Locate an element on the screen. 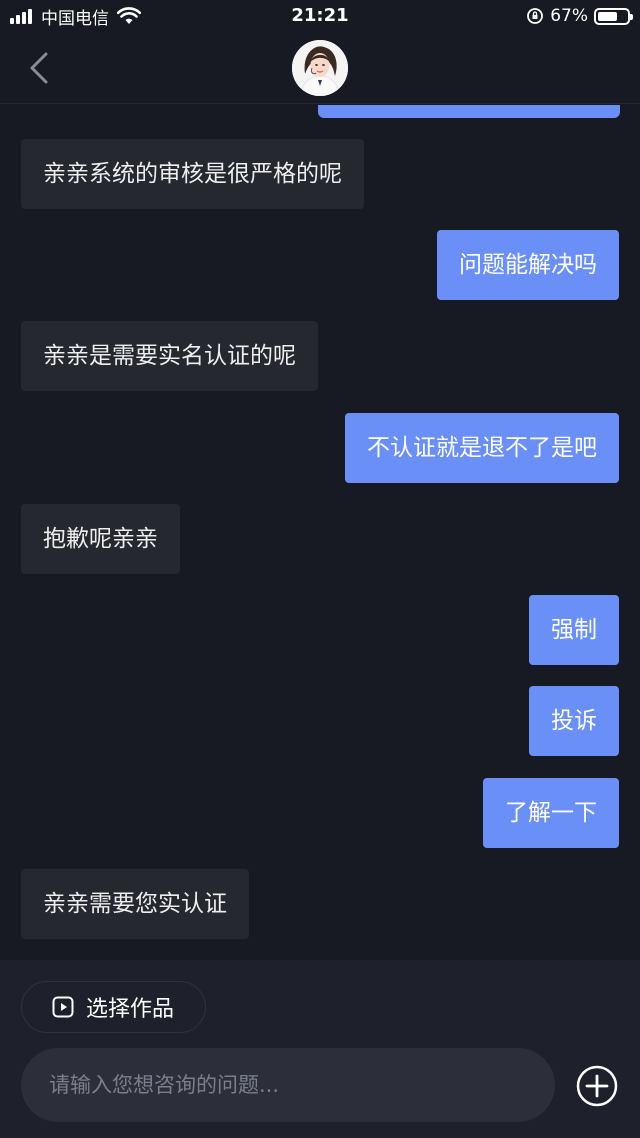  battery-icon is located at coordinates (613, 16).